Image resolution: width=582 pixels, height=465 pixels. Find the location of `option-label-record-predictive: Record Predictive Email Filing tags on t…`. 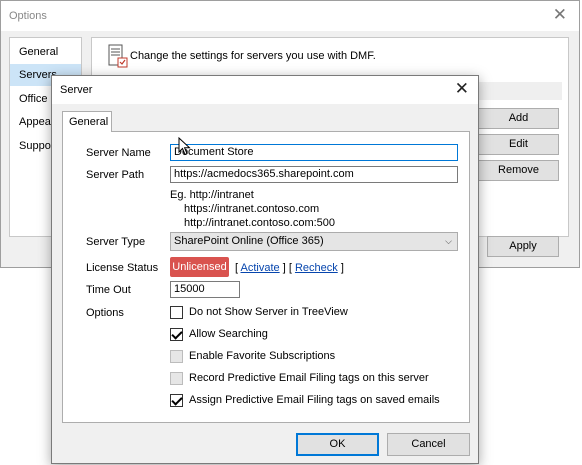

option-label-record-predictive: Record Predictive Email Filing tags on t… is located at coordinates (309, 378).